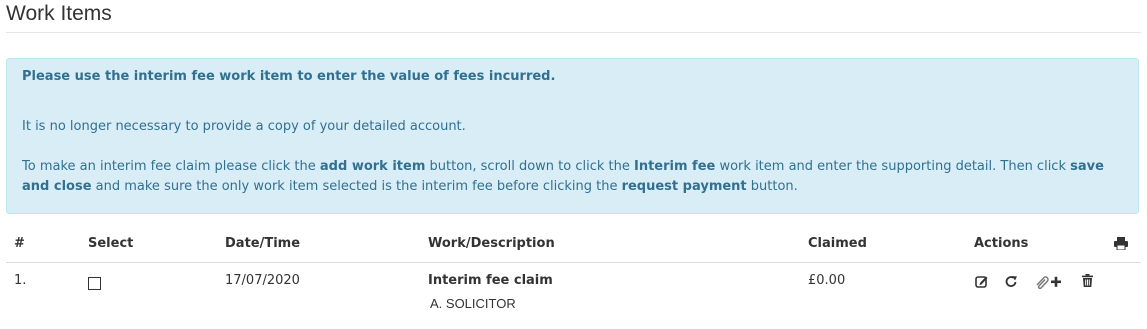  Describe the element at coordinates (529, 166) in the screenshot. I see `alert-text: button, scroll down to click the` at that location.